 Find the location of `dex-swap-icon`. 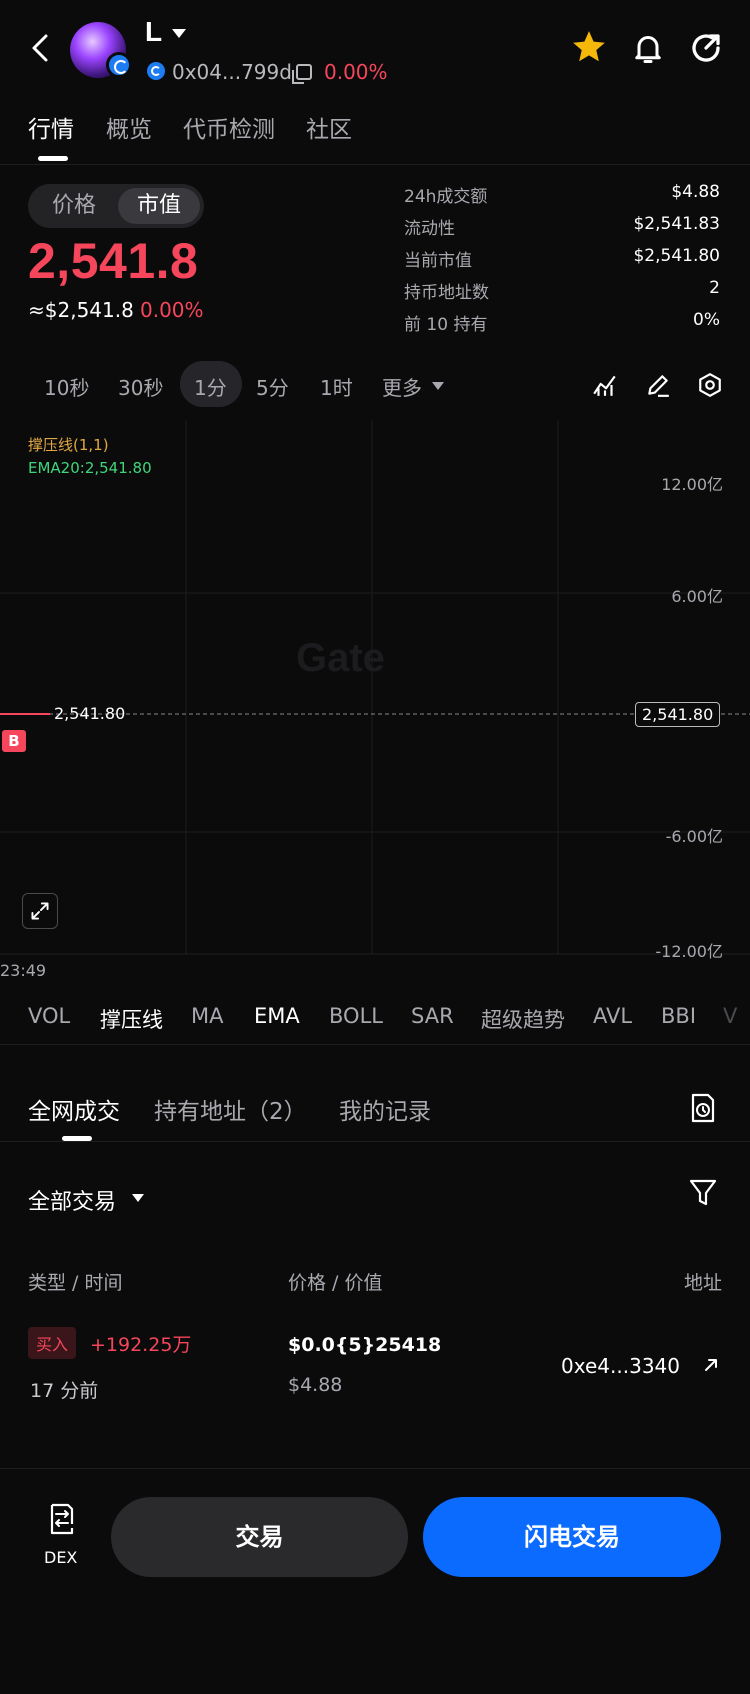

dex-swap-icon is located at coordinates (62, 1519).